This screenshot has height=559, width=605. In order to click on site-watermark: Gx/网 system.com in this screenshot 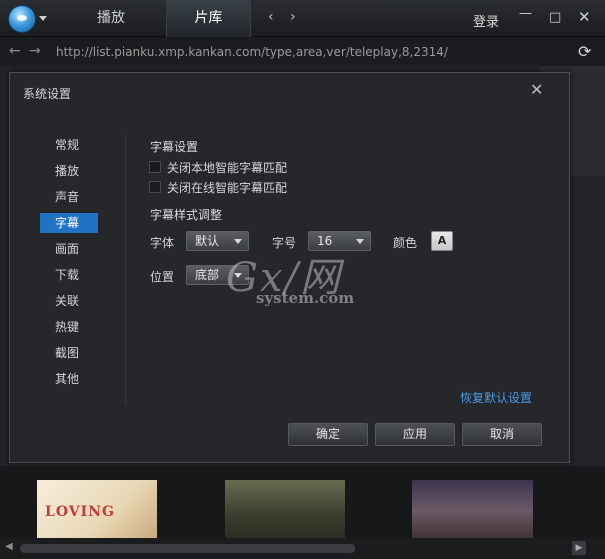, I will do `click(291, 280)`.